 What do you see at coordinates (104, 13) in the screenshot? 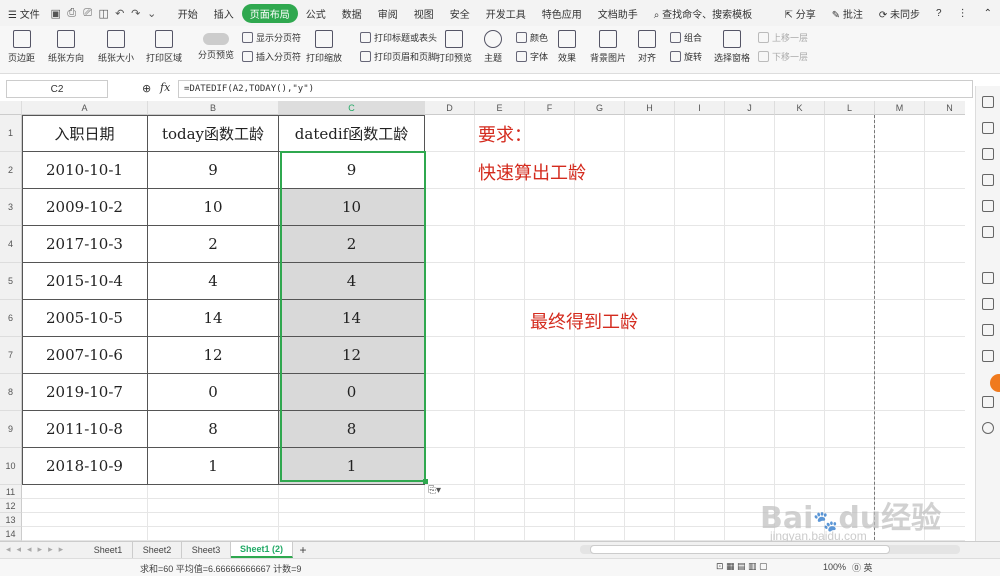
I see `print-preview-icon: ◫` at bounding box center [104, 13].